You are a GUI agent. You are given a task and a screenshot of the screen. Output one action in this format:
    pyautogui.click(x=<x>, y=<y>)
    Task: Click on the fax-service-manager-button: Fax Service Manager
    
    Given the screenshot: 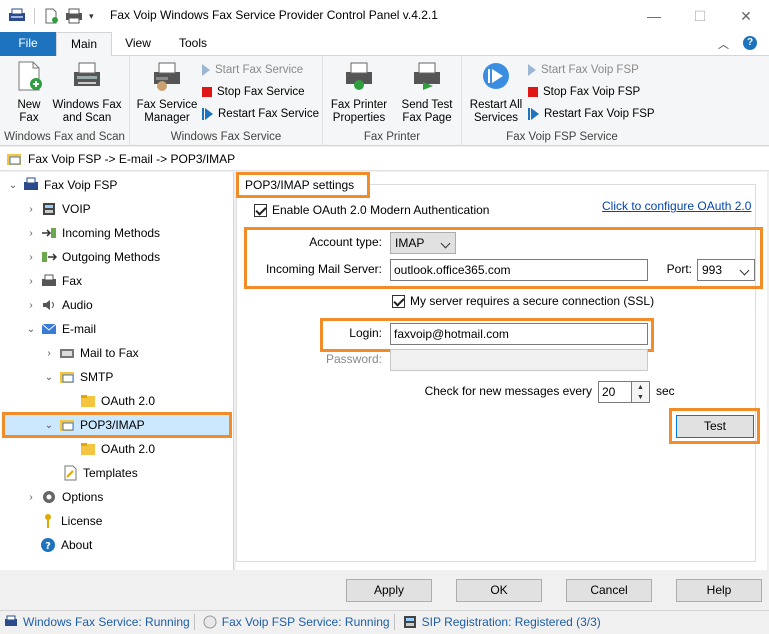 What is the action you would take?
    pyautogui.click(x=167, y=92)
    